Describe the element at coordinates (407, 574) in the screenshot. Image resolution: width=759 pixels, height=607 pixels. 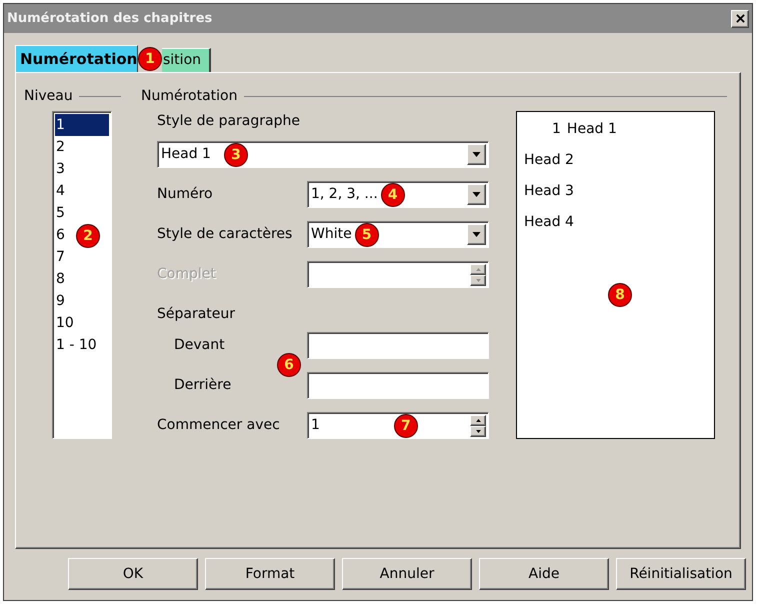
I see `dialog-button: Annuler` at that location.